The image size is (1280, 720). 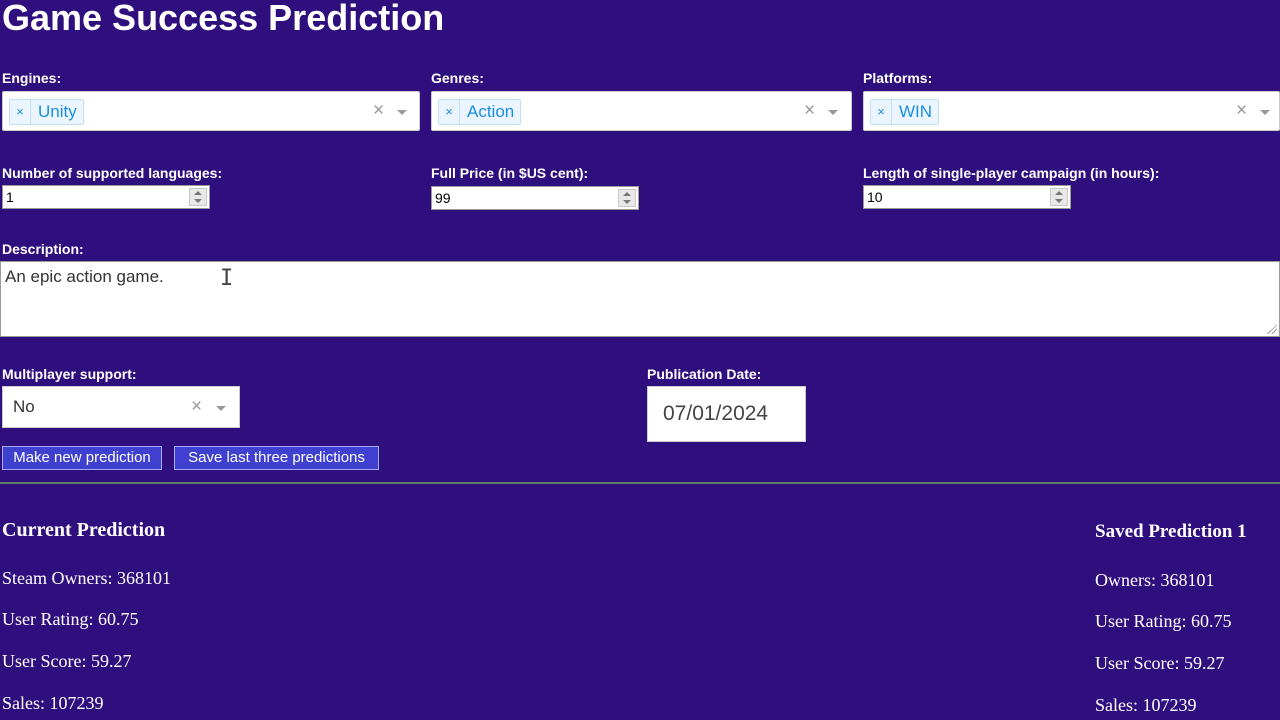 I want to click on platform-chip-label: WIN, so click(x=916, y=111).